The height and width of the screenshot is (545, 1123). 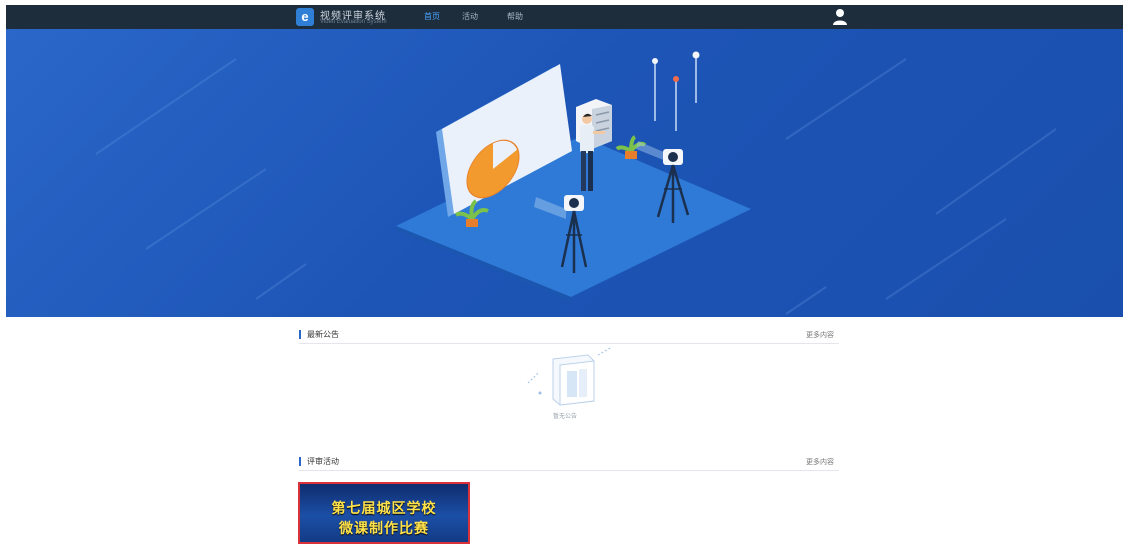 I want to click on activities-section-title: 评审活动, so click(x=319, y=461).